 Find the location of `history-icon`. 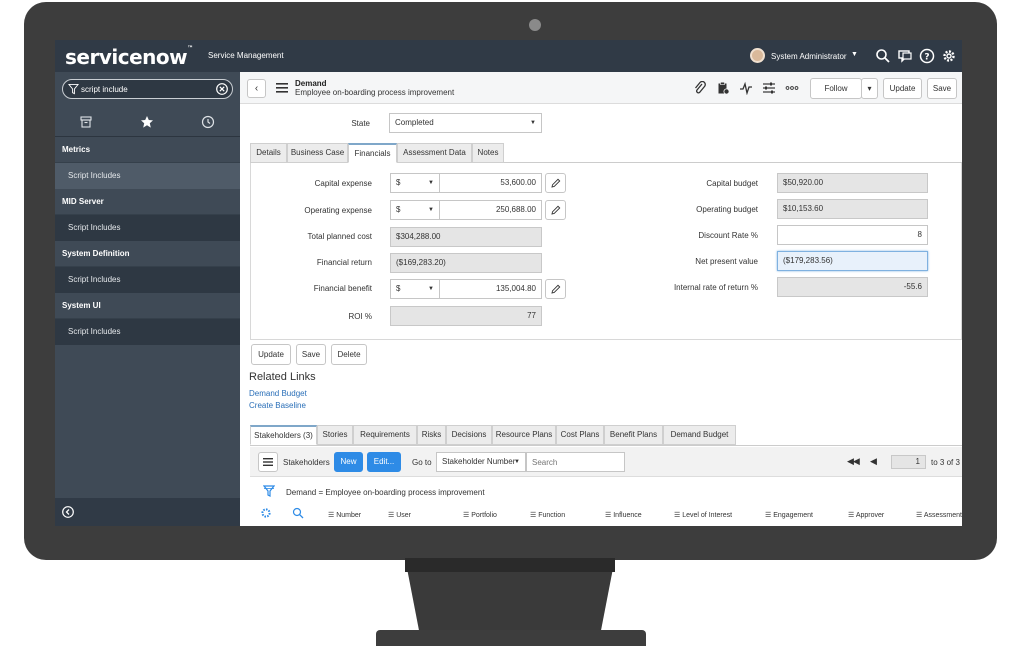

history-icon is located at coordinates (208, 122).